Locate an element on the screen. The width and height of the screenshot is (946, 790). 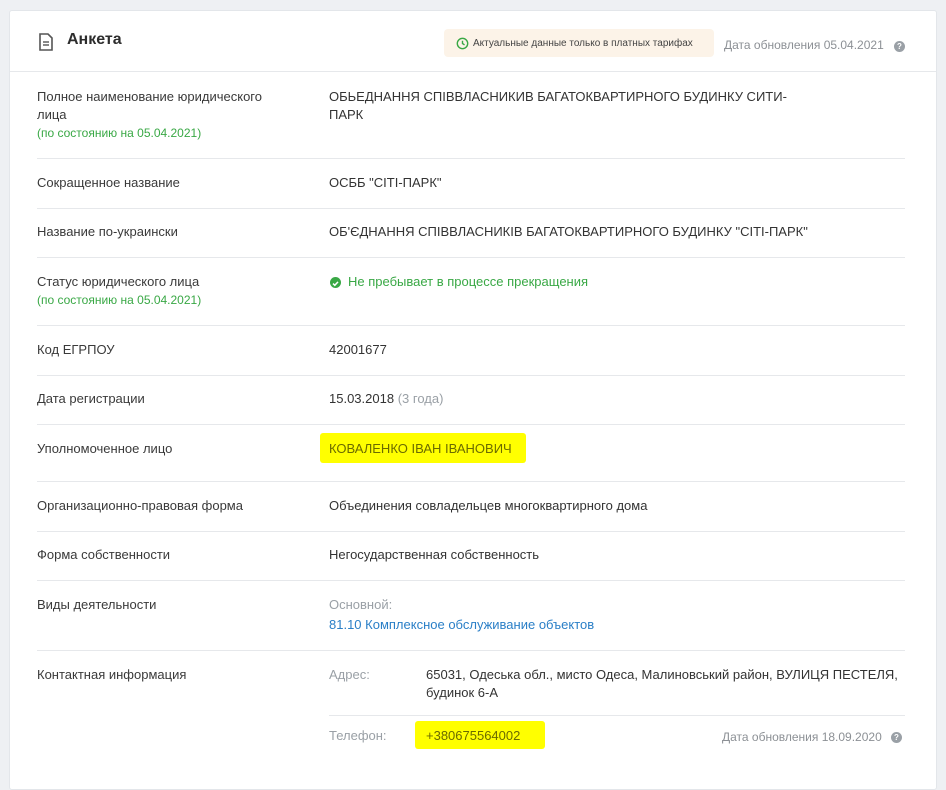
address-label: Адрес: is located at coordinates (349, 674).